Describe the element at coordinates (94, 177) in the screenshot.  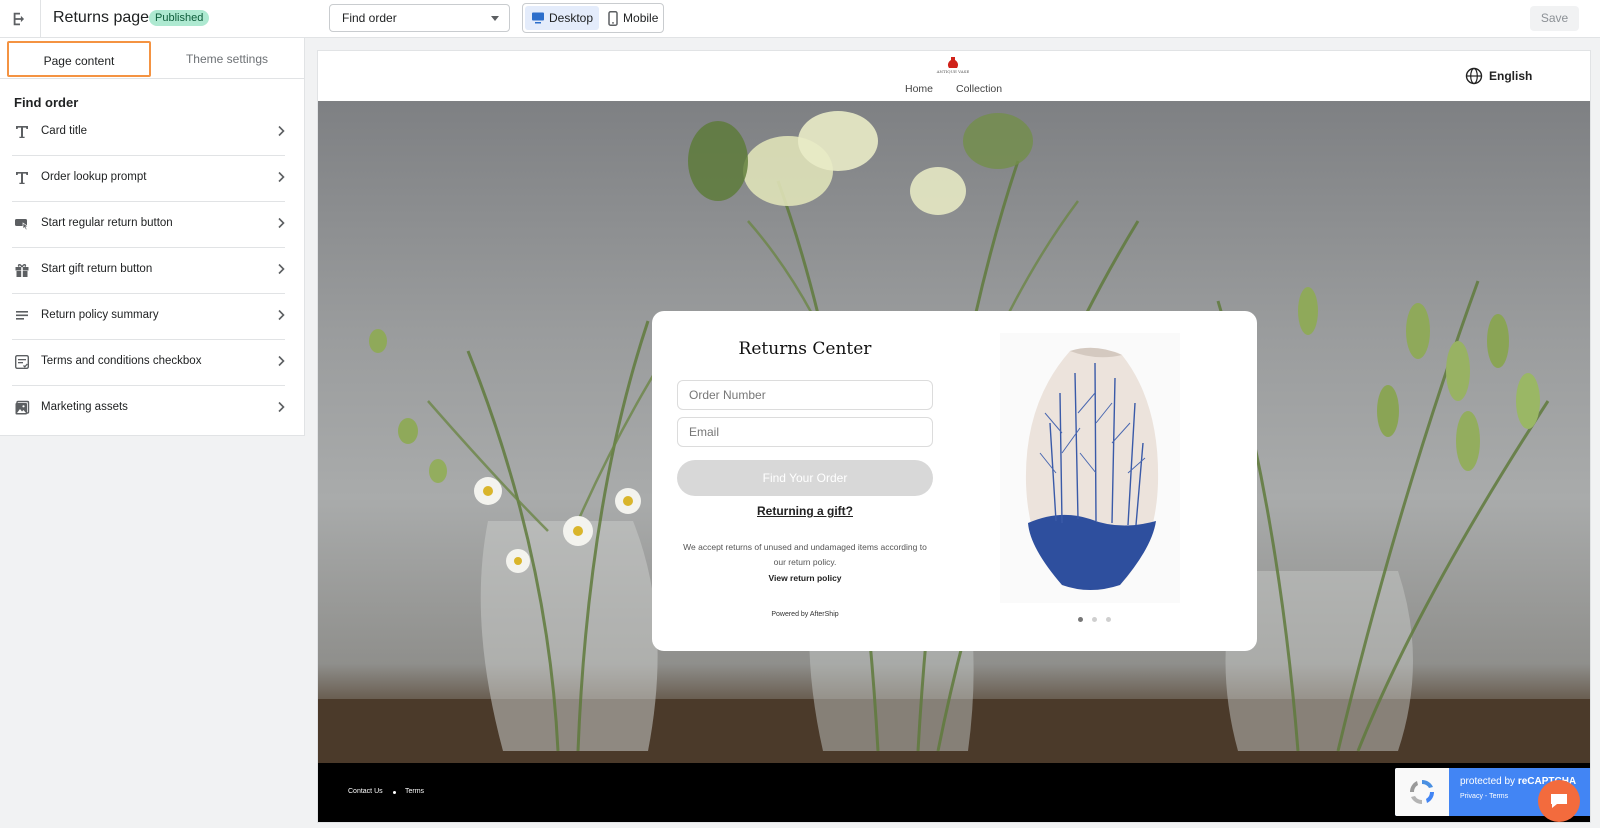
I see `settings-item-label: Order lookup prompt` at that location.